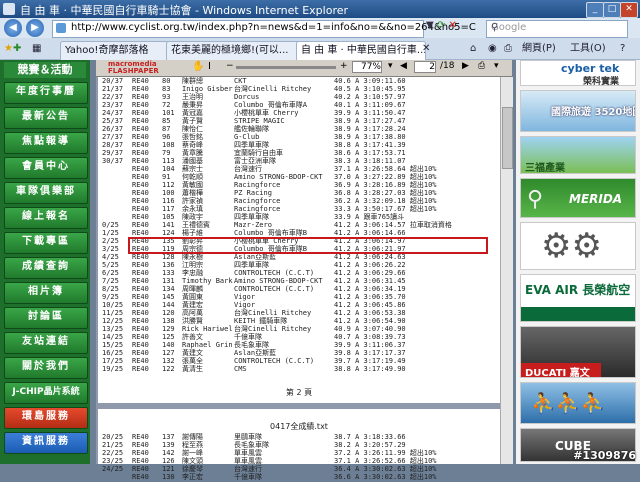  I want to click on tab-list-icon: ▦, so click(36, 49).